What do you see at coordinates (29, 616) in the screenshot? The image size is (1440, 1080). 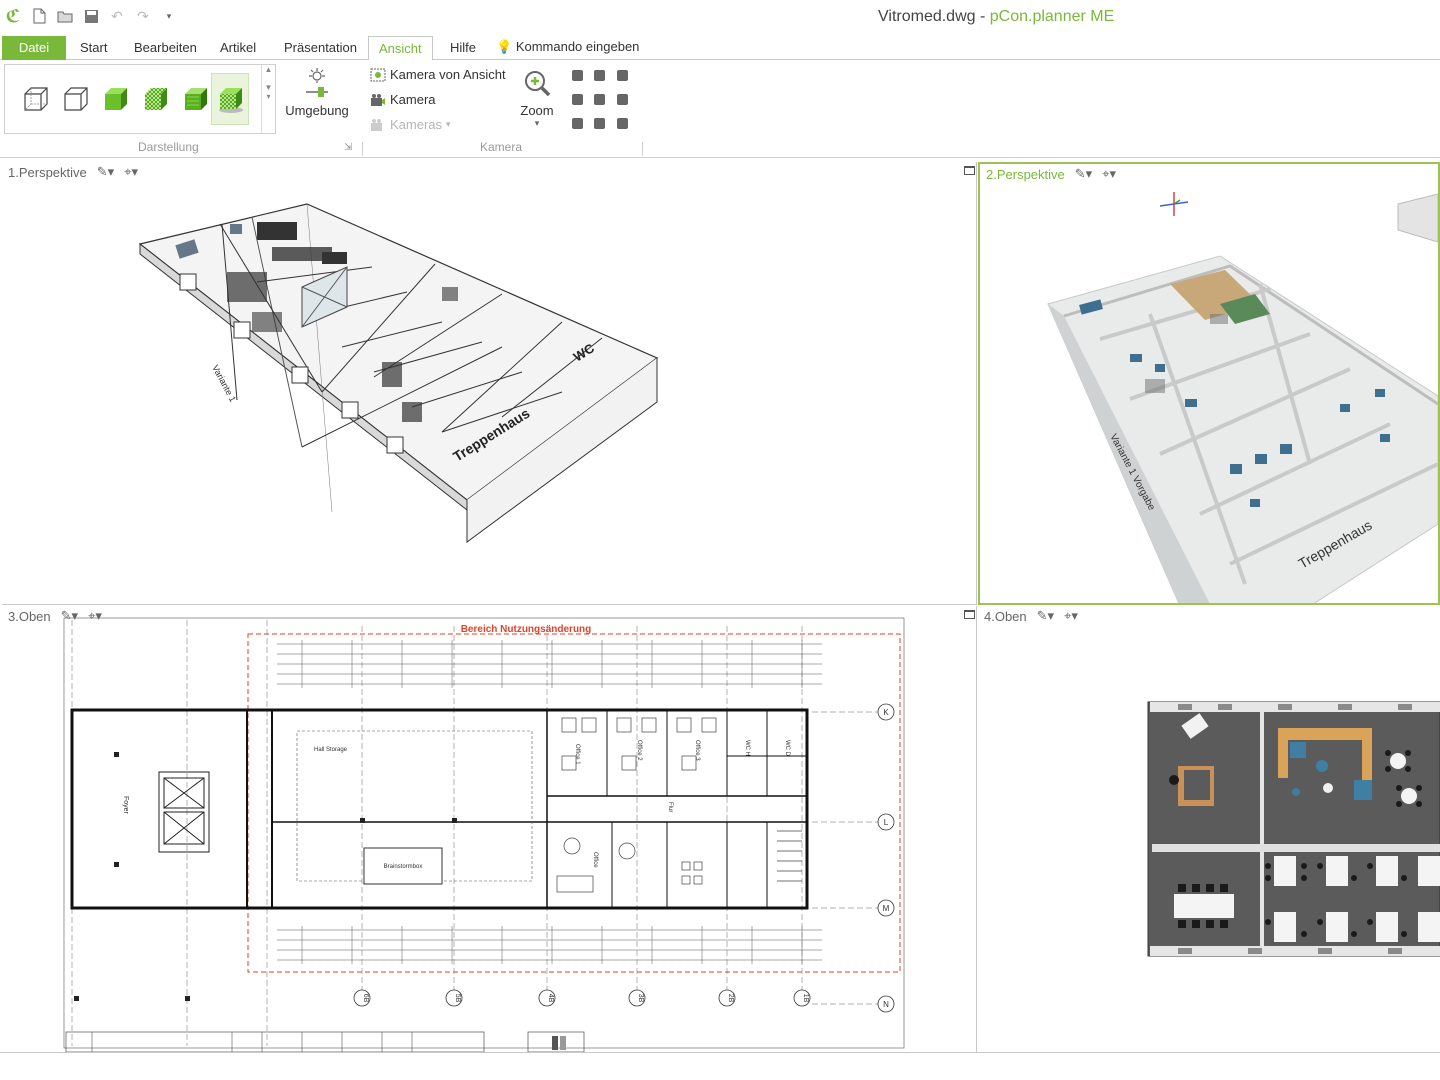 I see `viewport-name: 3.Oben` at bounding box center [29, 616].